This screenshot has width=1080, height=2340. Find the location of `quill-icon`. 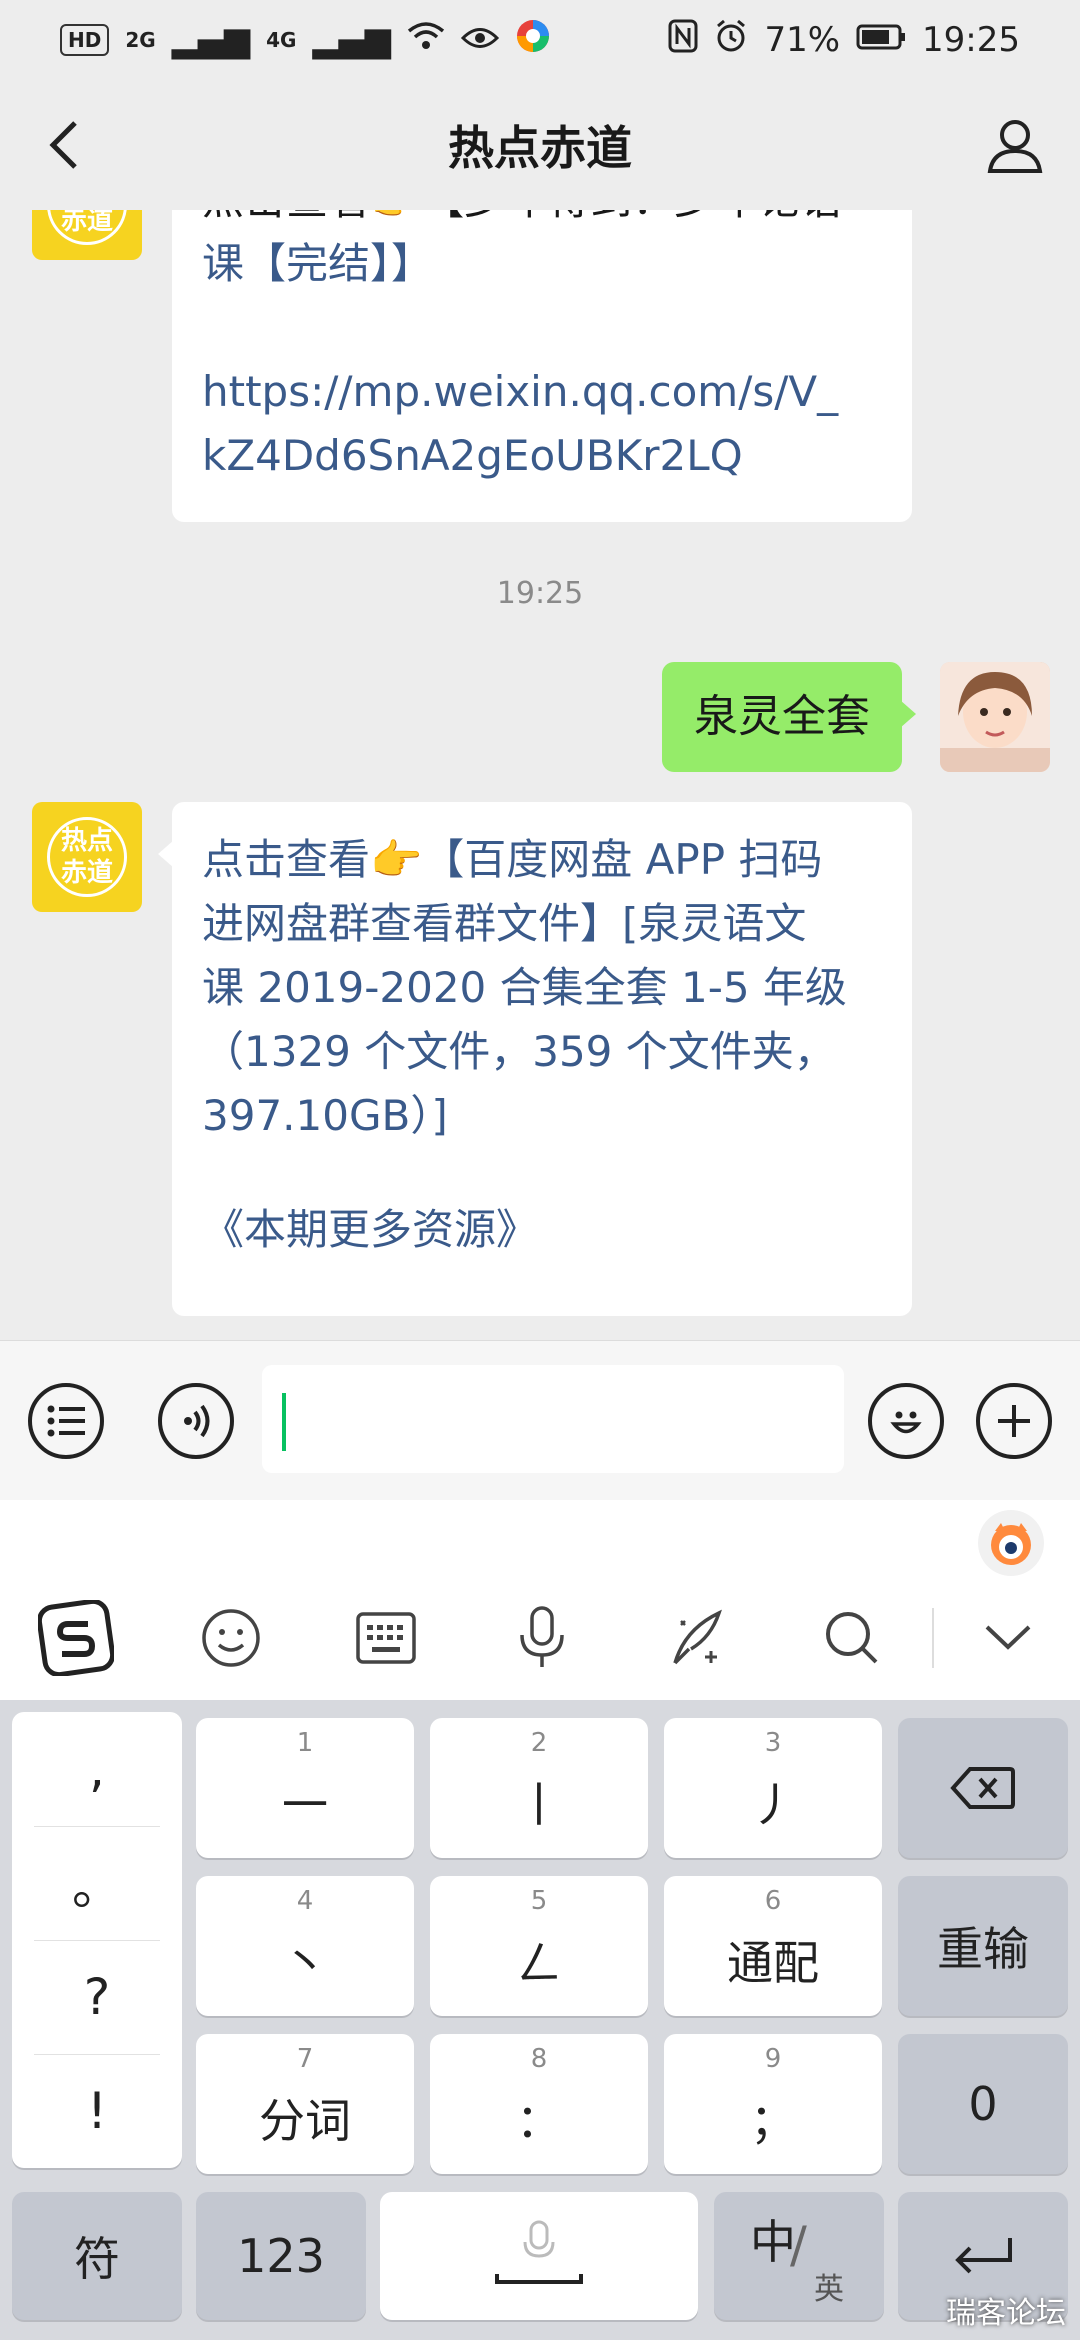

quill-icon is located at coordinates (697, 1637).